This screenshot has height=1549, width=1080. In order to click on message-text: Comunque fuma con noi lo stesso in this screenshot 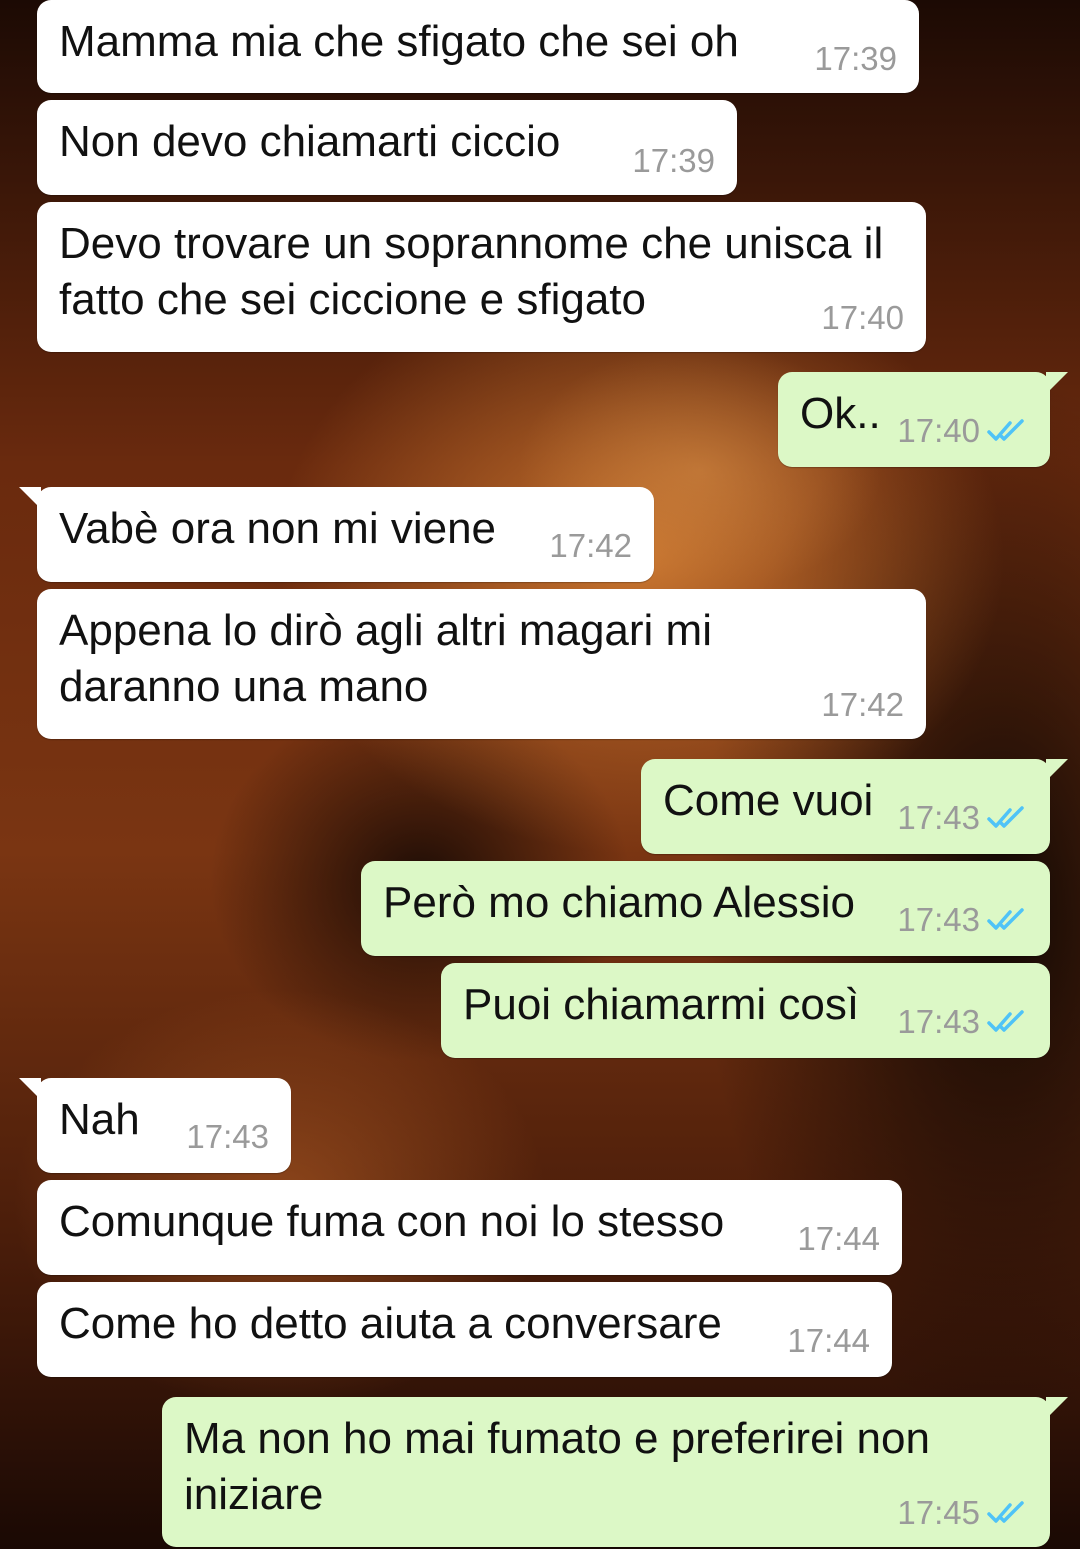, I will do `click(392, 1221)`.